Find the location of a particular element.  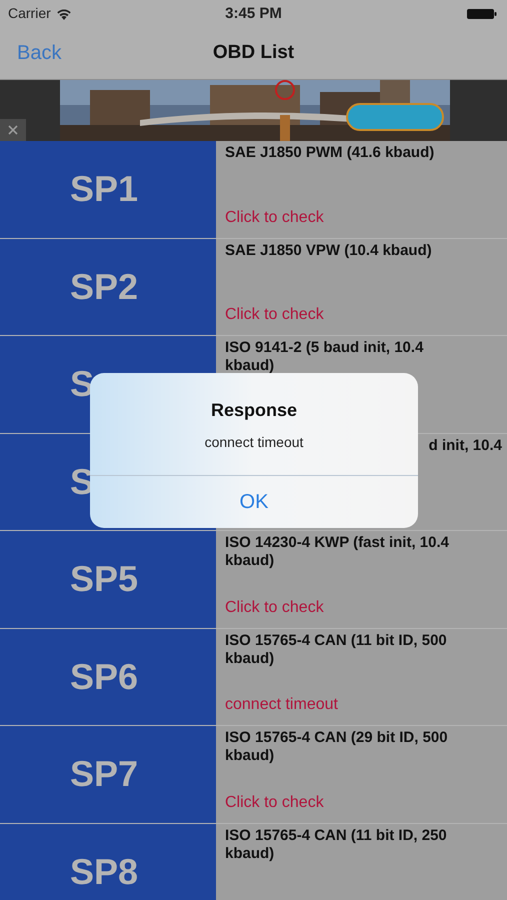

protocol-title: SAE J1850 VPW (10.4 kbaud) is located at coordinates (329, 251).